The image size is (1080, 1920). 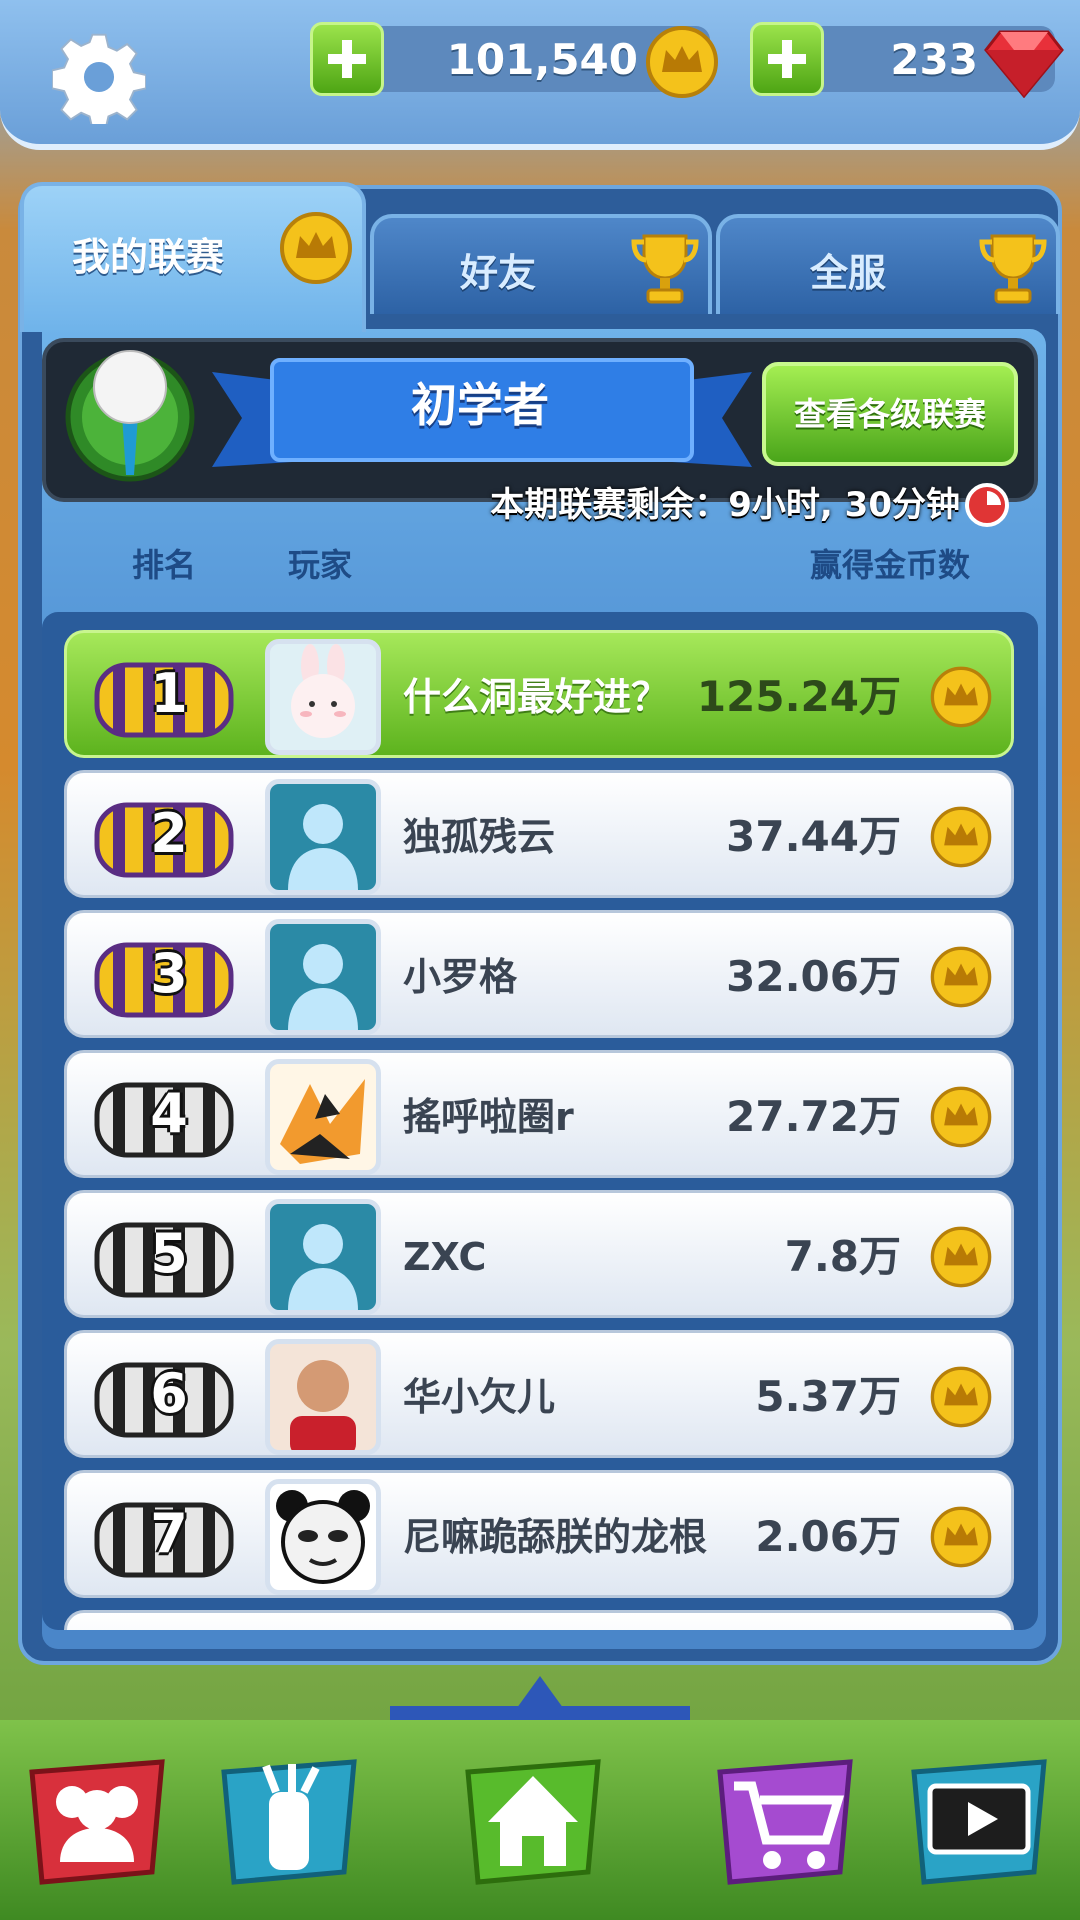 I want to click on rank-number: 5, so click(x=169, y=1253).